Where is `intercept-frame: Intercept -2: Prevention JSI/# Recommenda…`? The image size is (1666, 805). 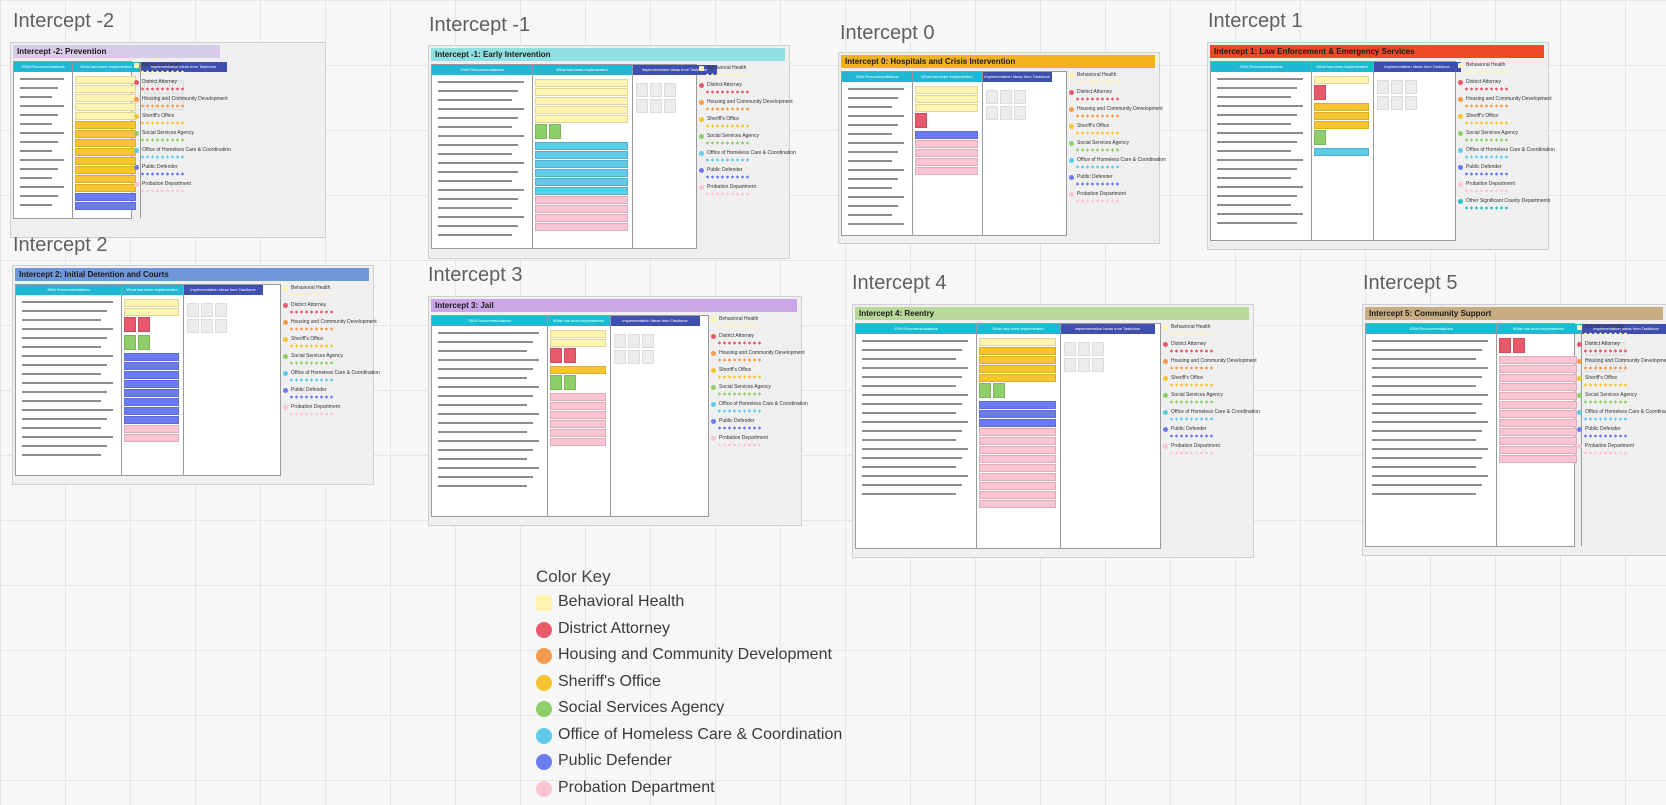
intercept-frame: Intercept -2: Prevention JSI/# Recommenda… is located at coordinates (168, 140).